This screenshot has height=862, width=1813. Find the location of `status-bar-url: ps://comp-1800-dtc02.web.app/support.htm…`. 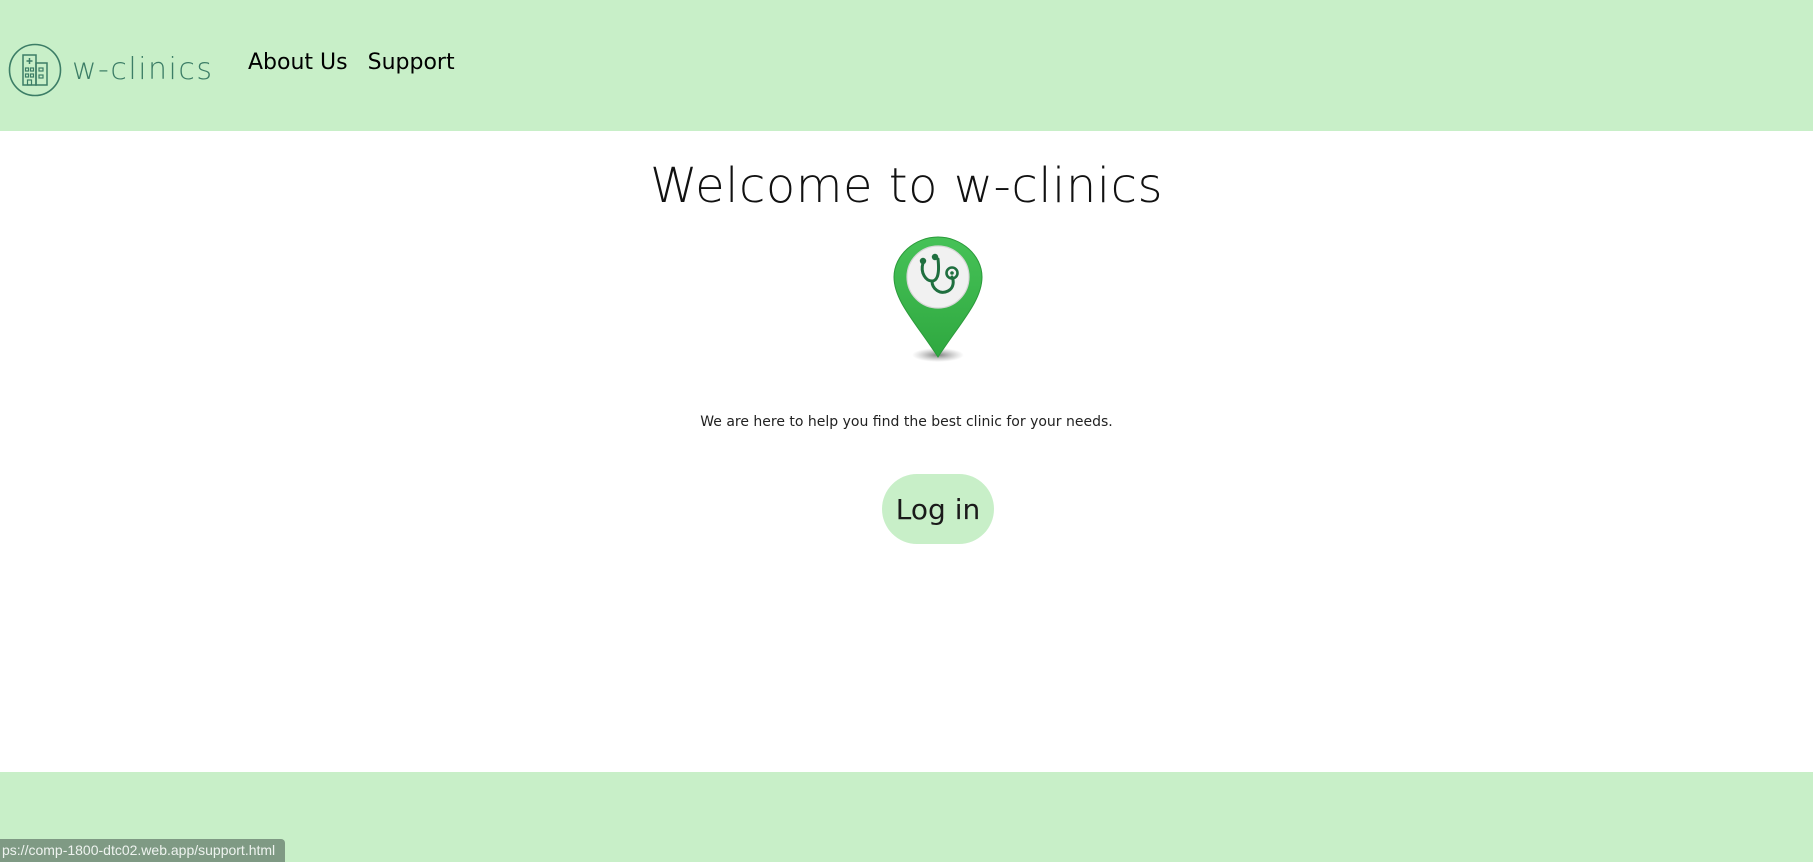

status-bar-url: ps://comp-1800-dtc02.web.app/support.htm… is located at coordinates (143, 850).